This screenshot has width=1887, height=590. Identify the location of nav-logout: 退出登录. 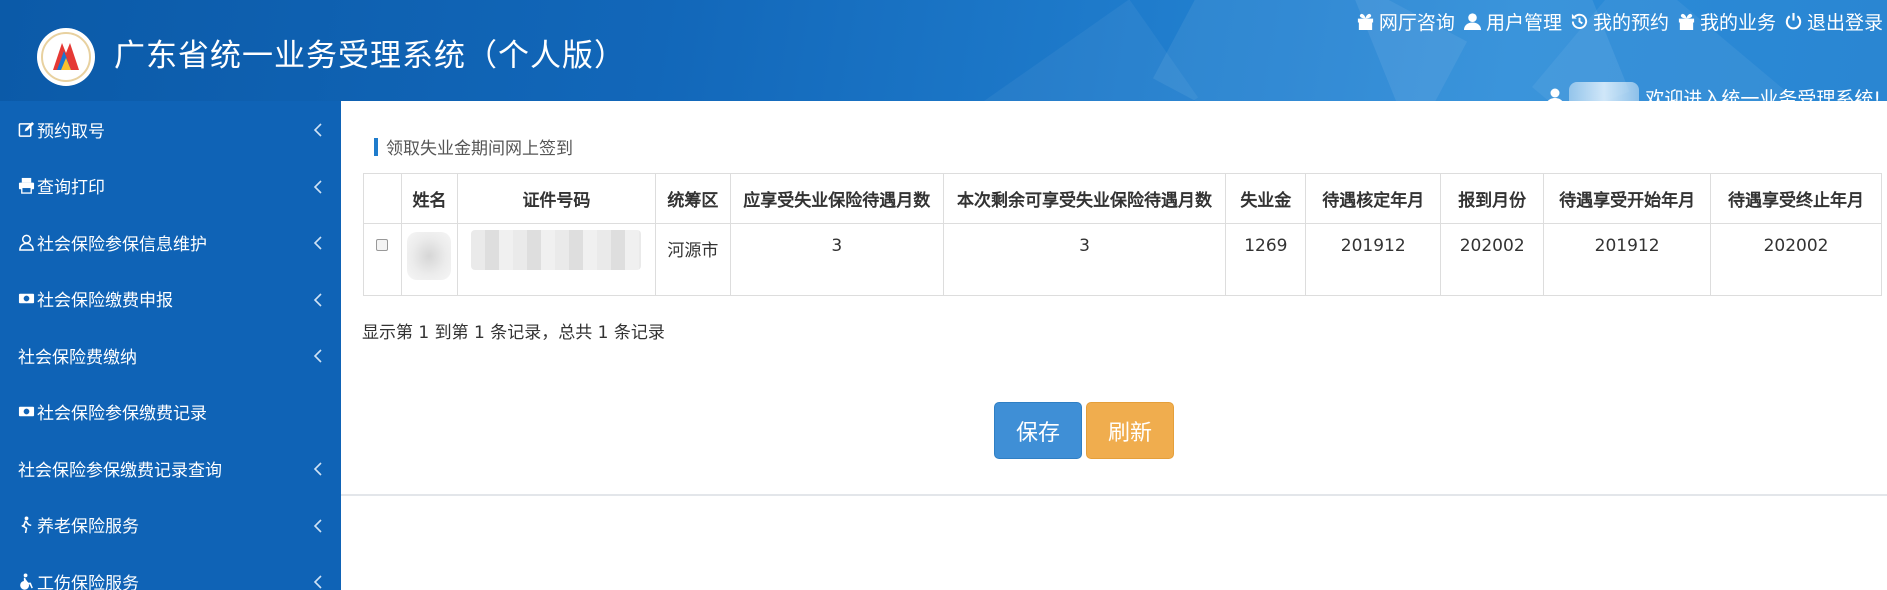
(1833, 21).